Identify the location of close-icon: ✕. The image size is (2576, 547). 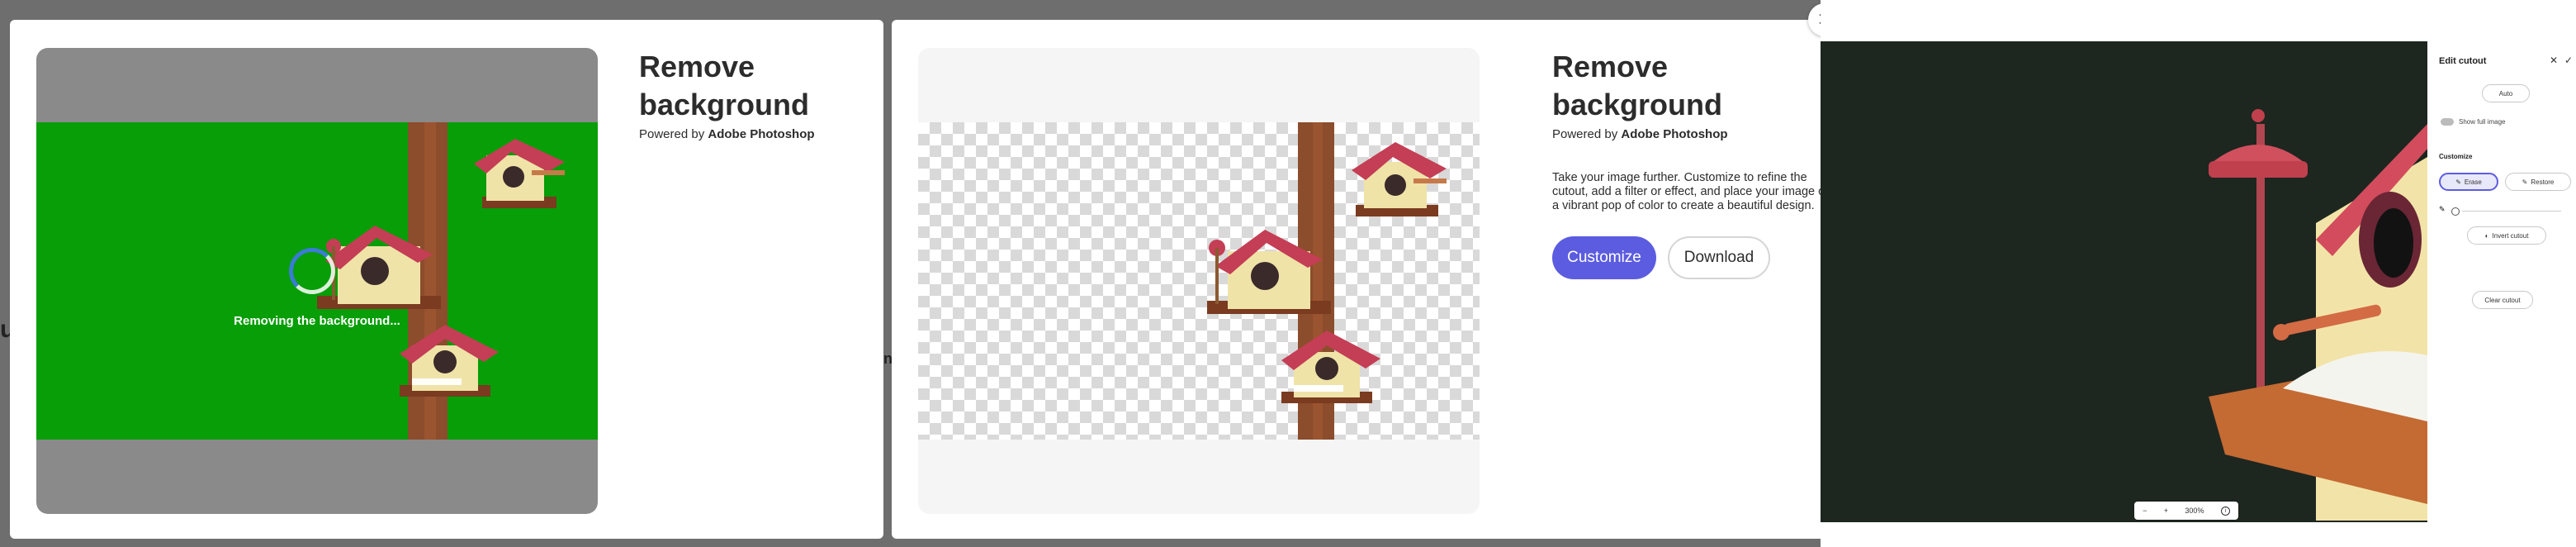
(2554, 61).